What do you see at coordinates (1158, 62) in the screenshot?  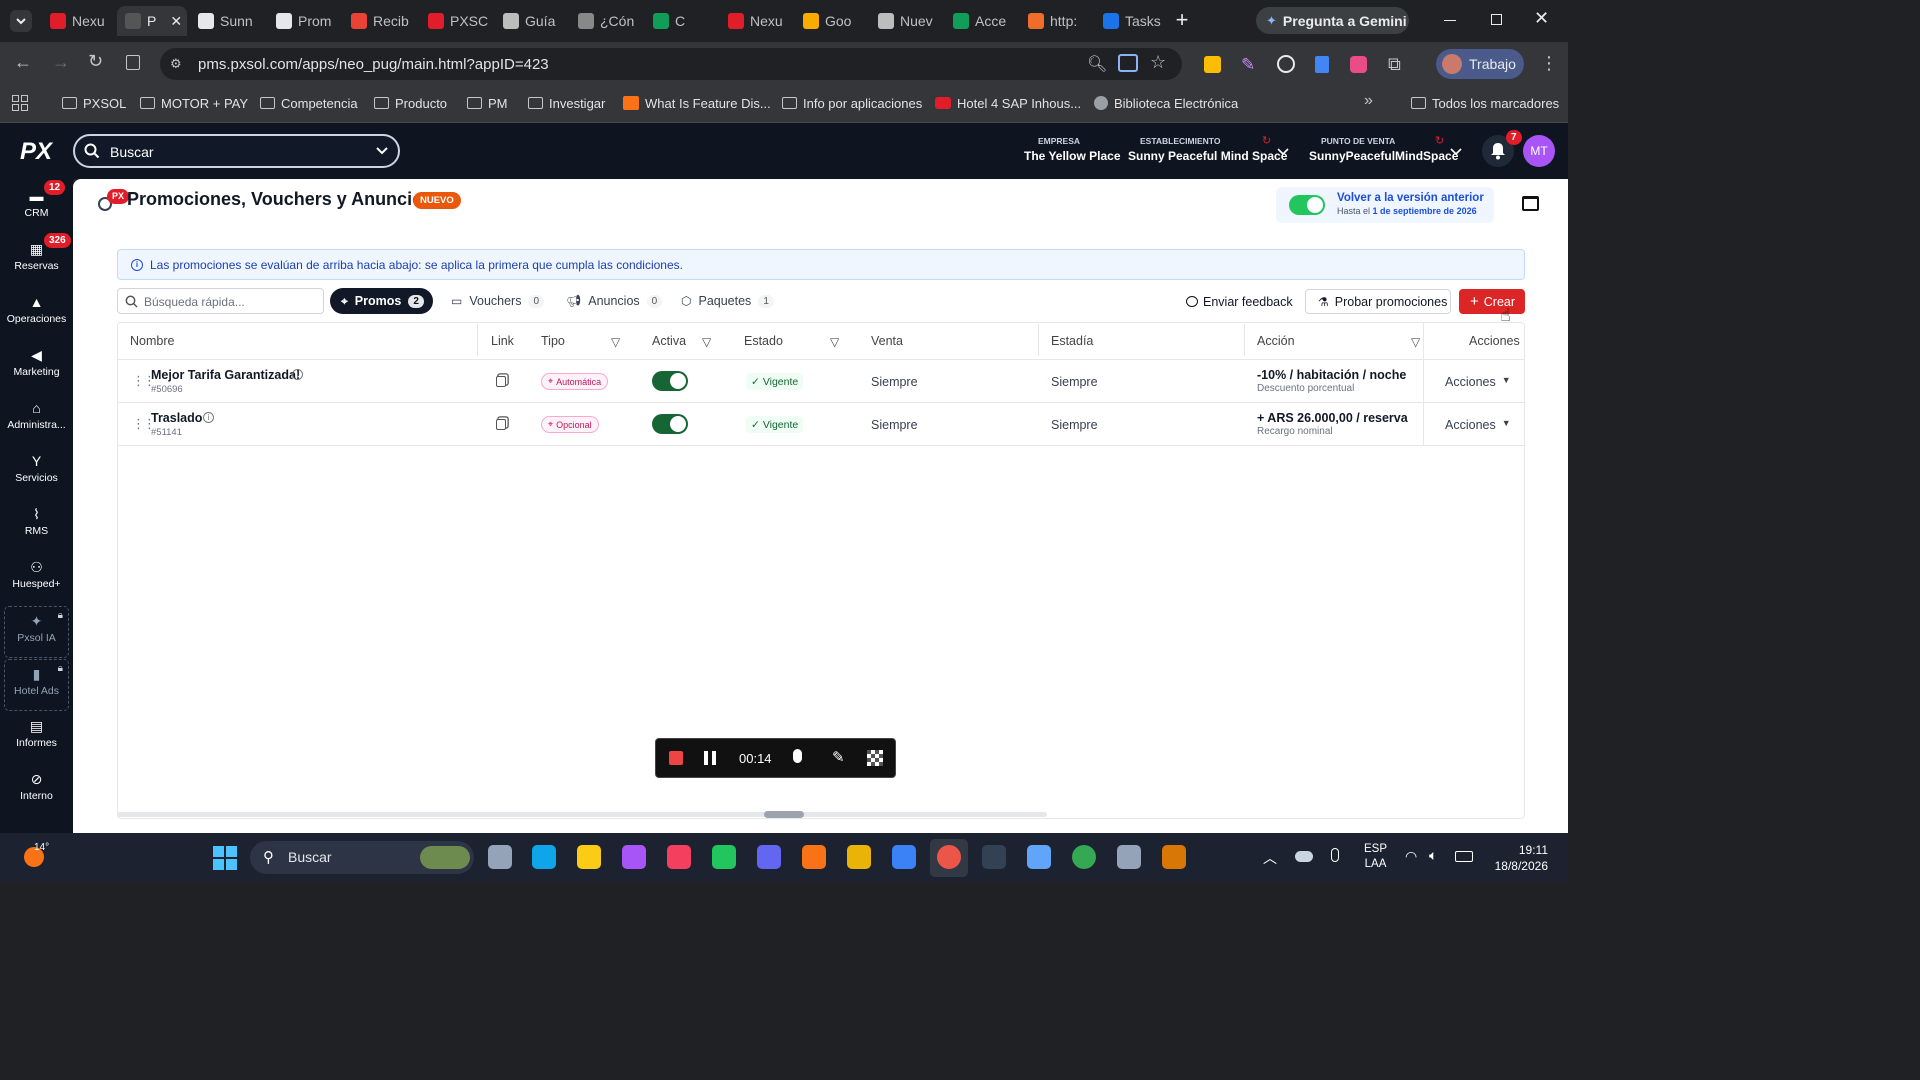 I see `star-icon: ☆` at bounding box center [1158, 62].